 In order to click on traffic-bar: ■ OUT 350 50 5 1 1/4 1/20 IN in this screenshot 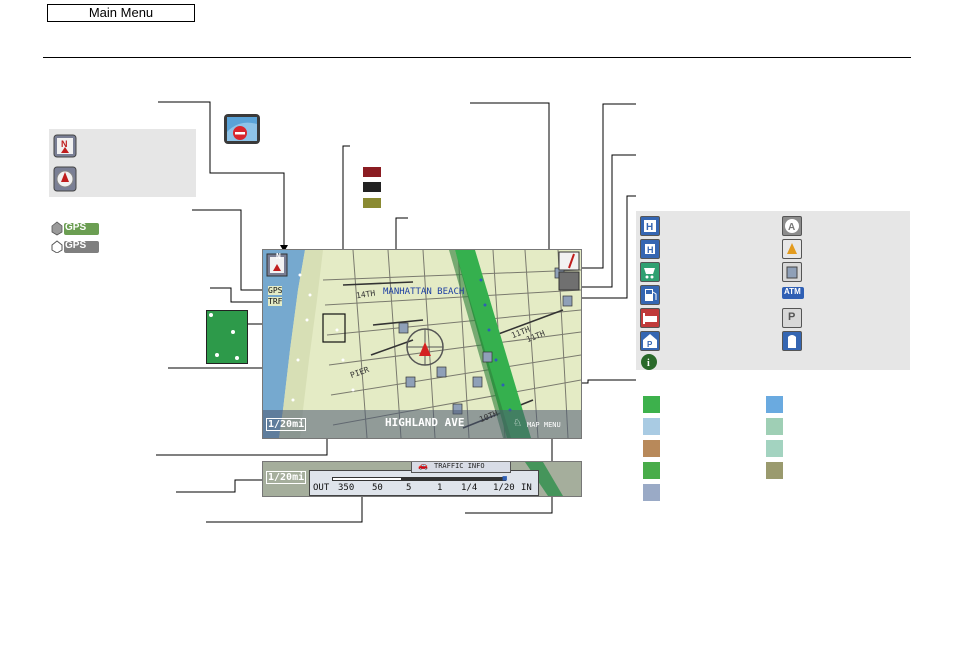, I will do `click(424, 483)`.